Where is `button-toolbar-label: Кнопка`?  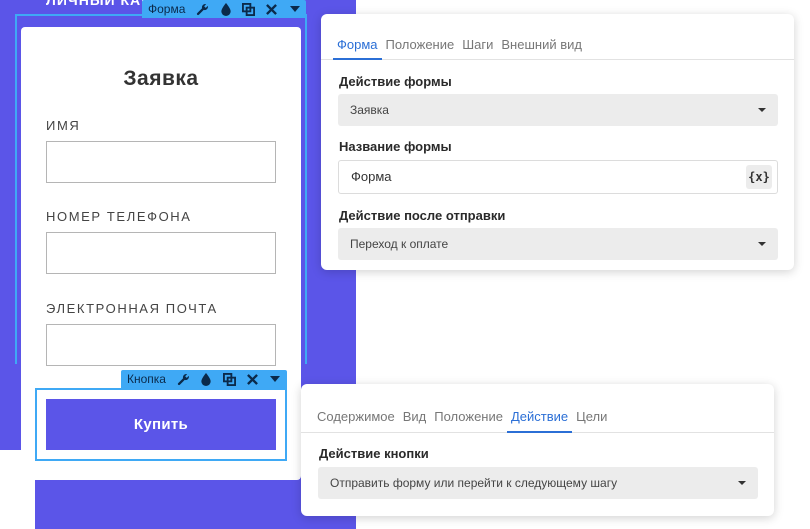 button-toolbar-label: Кнопка is located at coordinates (146, 379).